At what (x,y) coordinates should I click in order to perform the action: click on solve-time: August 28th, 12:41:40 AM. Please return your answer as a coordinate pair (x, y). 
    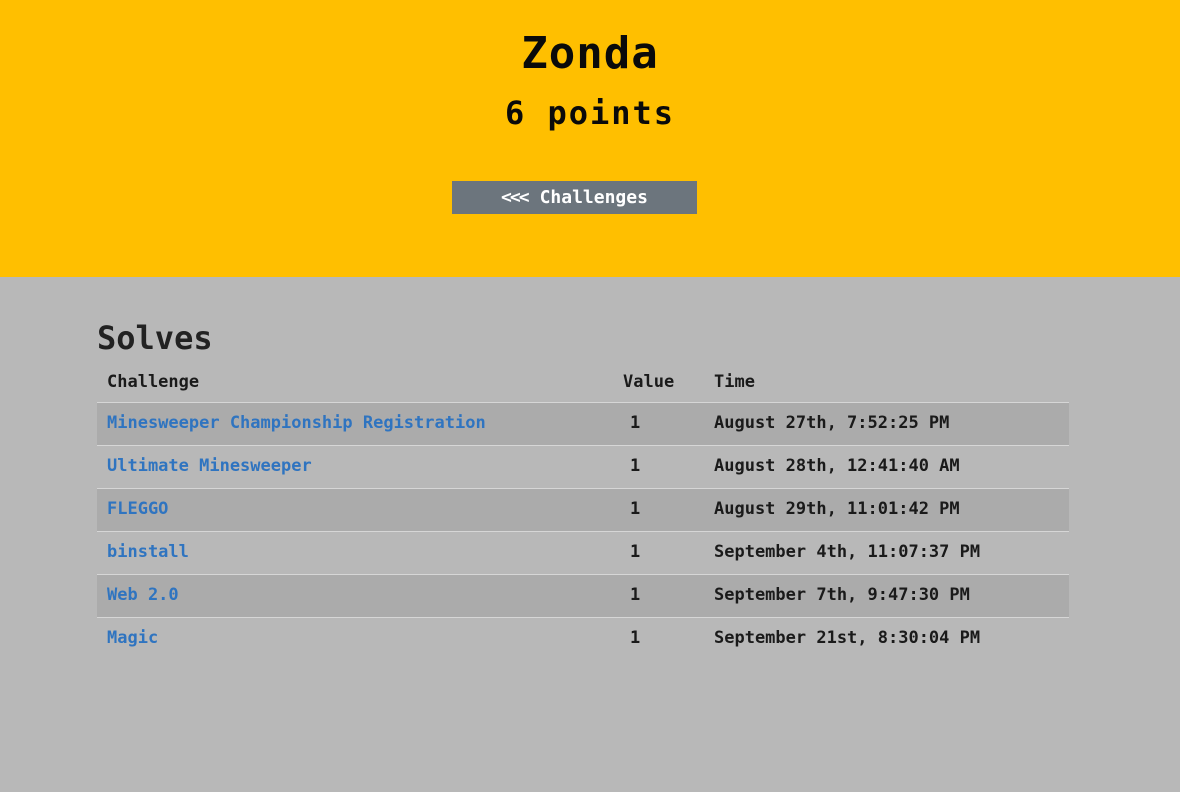
    Looking at the image, I should click on (837, 466).